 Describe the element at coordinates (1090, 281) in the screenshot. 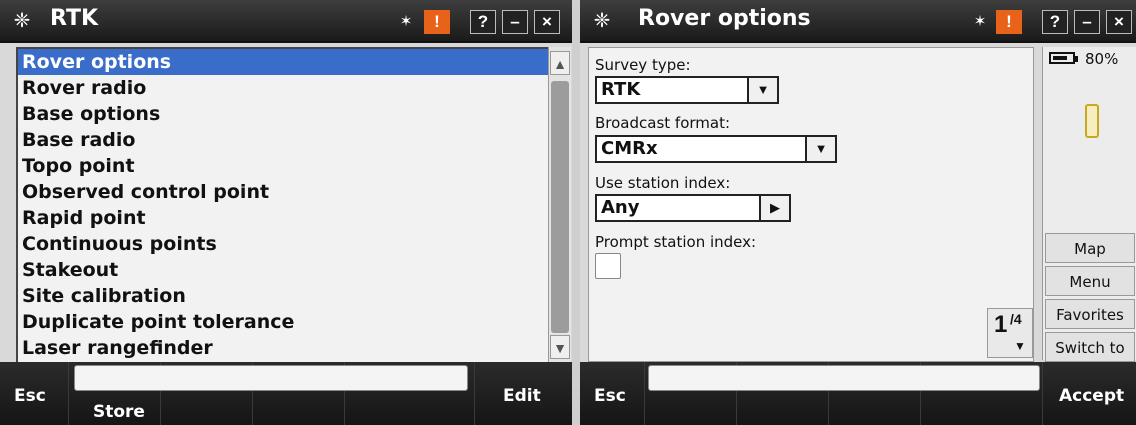

I see `menu-button: Menu` at that location.